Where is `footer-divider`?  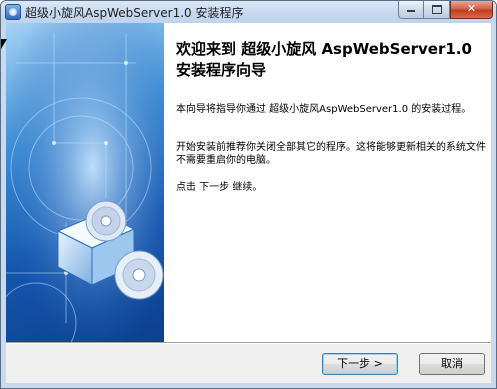 footer-divider is located at coordinates (248, 343).